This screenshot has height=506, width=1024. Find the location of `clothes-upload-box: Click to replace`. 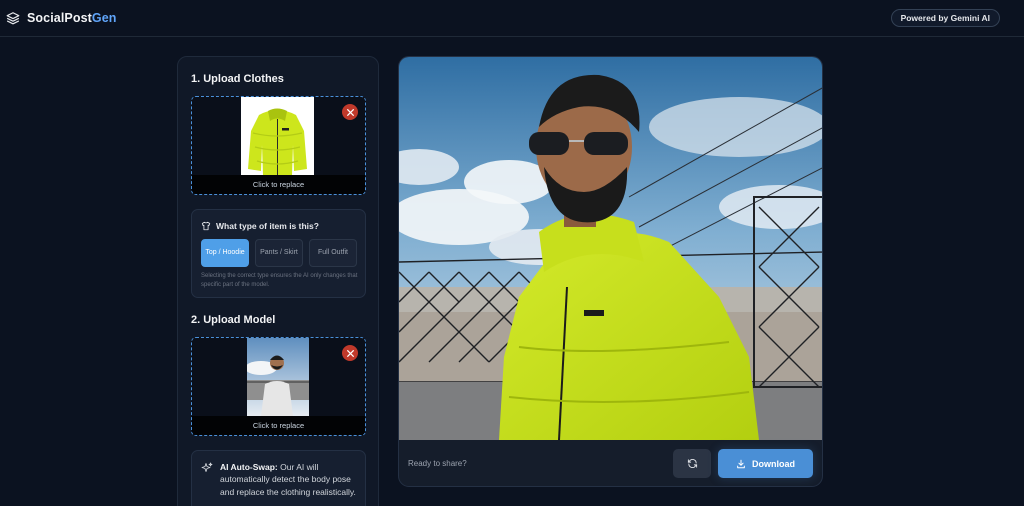

clothes-upload-box: Click to replace is located at coordinates (278, 145).